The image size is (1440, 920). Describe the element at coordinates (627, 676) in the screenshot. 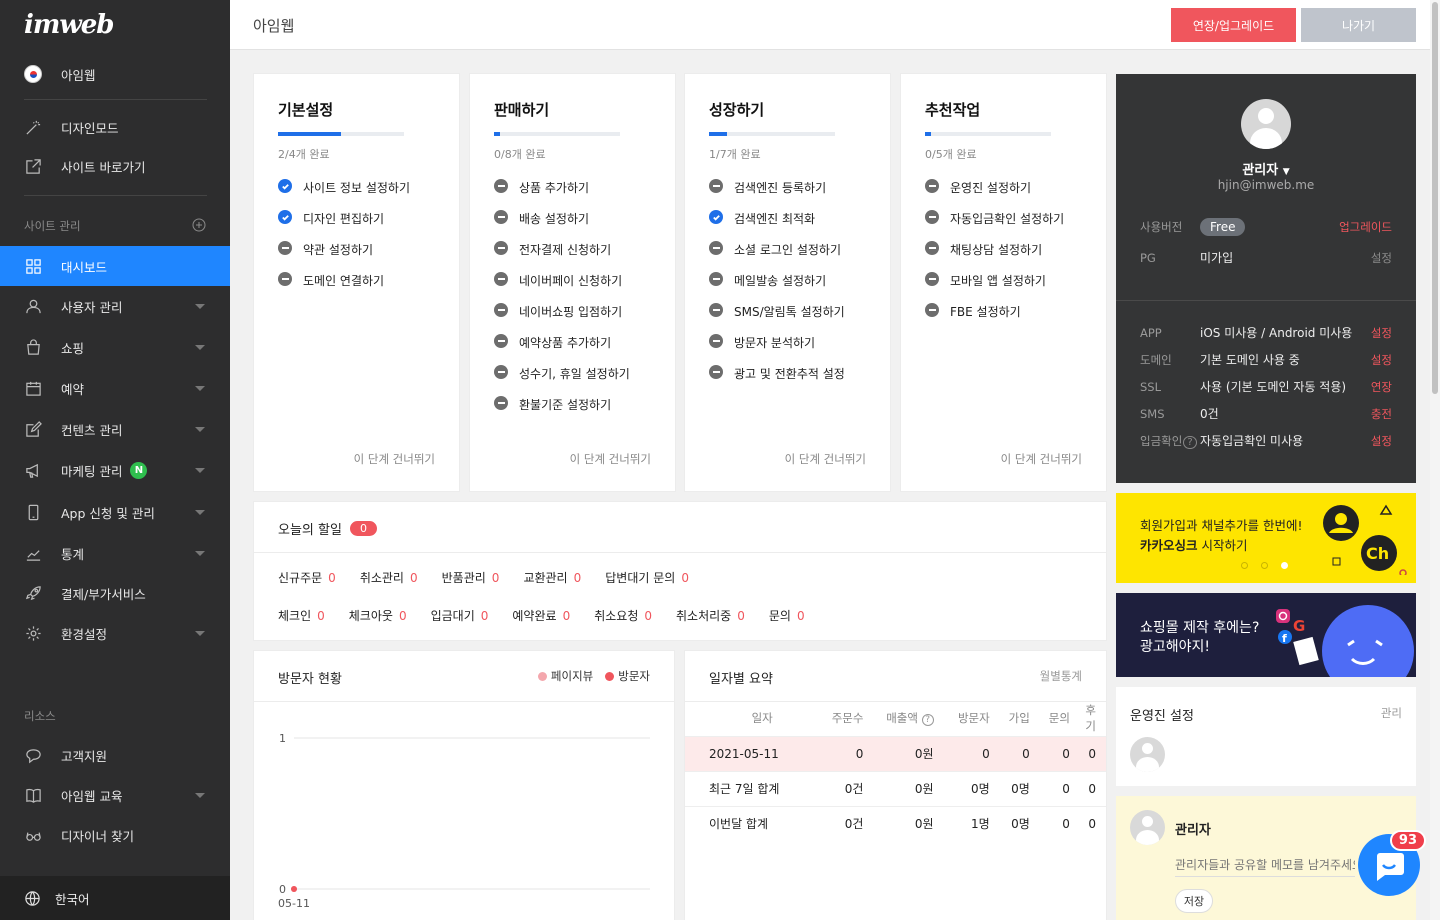

I see `legend-visitor: 방문자` at that location.